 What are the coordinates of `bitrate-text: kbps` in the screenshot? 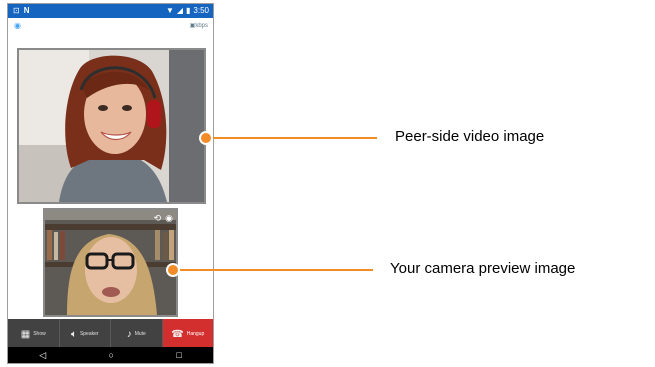 It's located at (201, 26).